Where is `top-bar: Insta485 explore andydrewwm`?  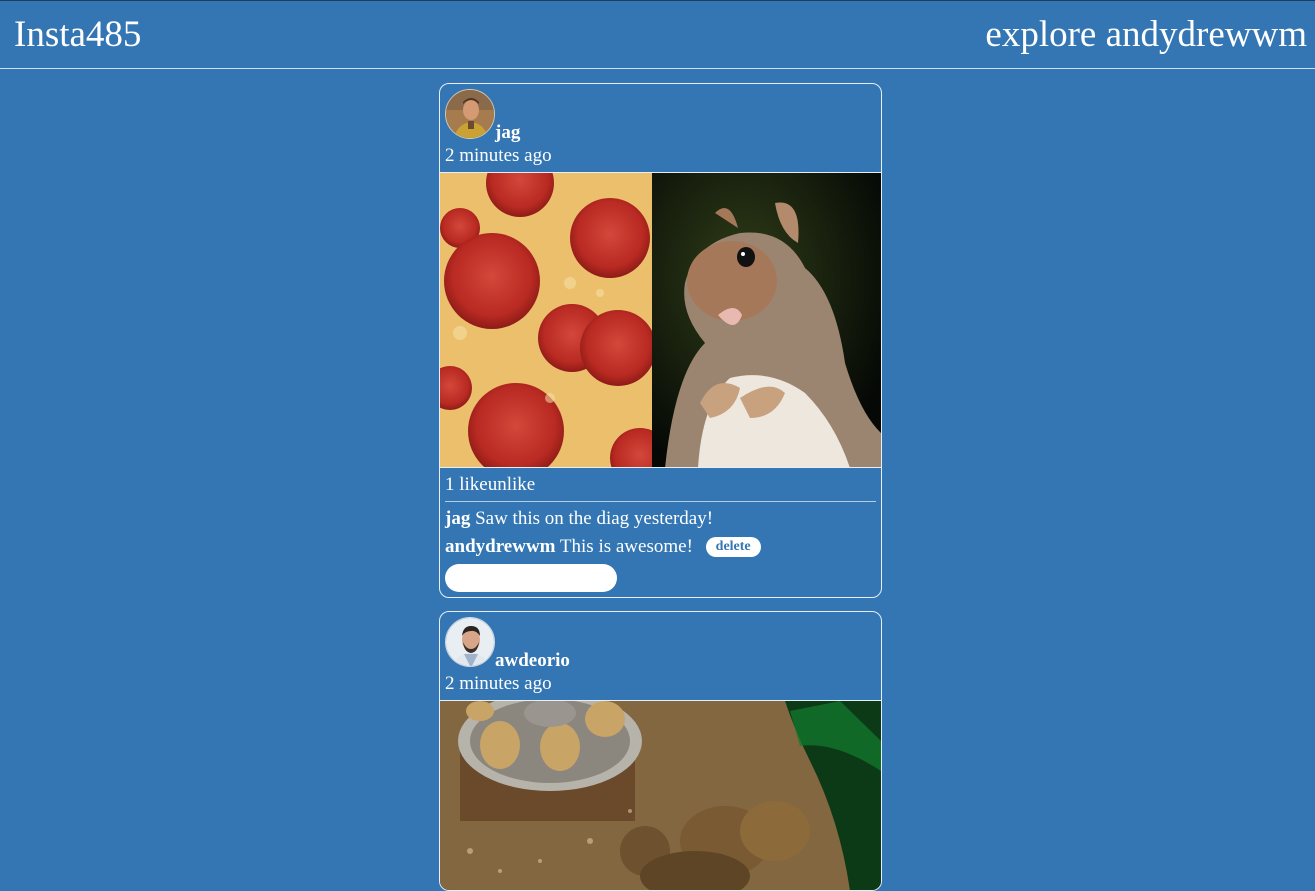 top-bar: Insta485 explore andydrewwm is located at coordinates (657, 34).